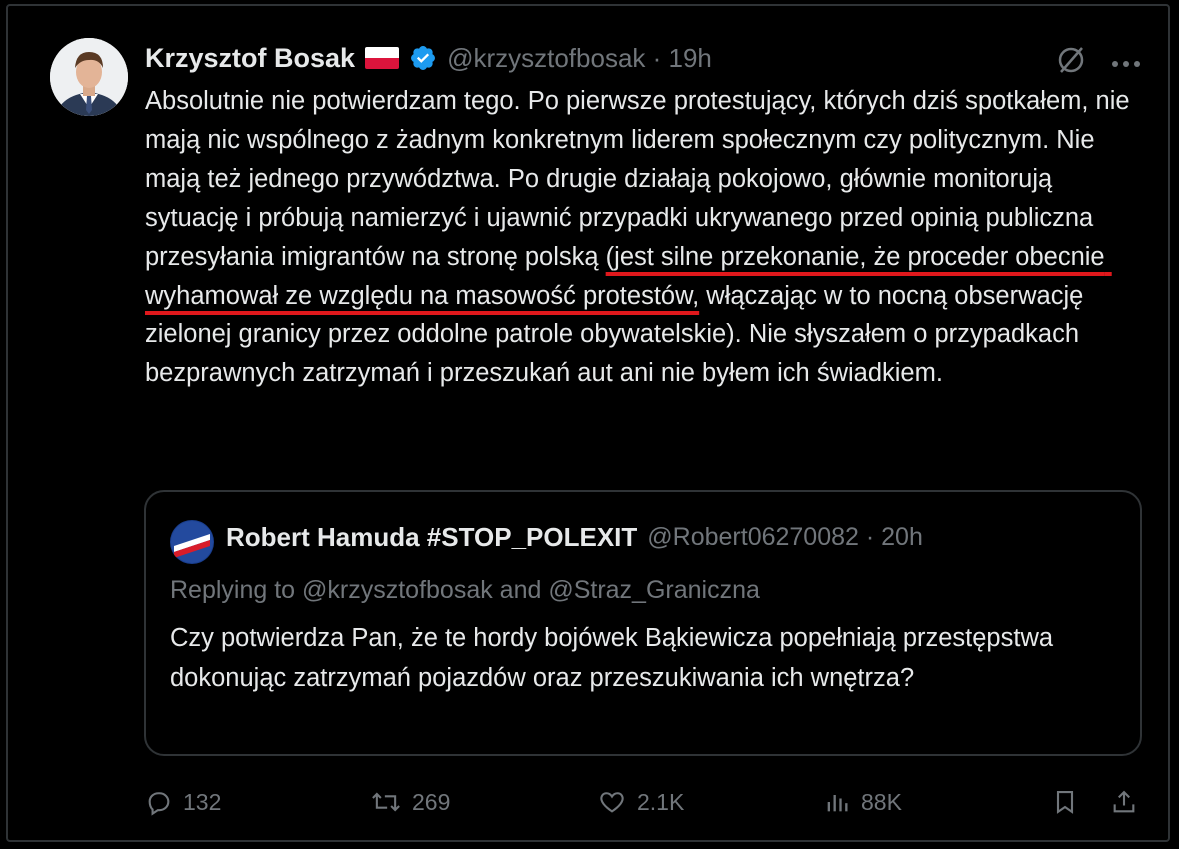 Image resolution: width=1179 pixels, height=849 pixels. I want to click on like-button: 2.1K, so click(640, 802).